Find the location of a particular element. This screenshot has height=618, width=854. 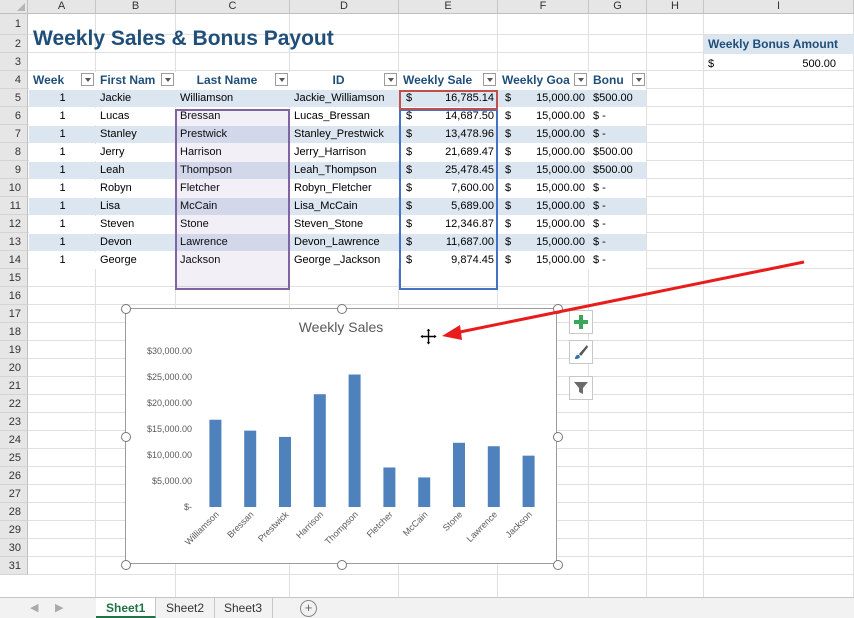

prev-sheet-icon: ◀ is located at coordinates (34, 607).